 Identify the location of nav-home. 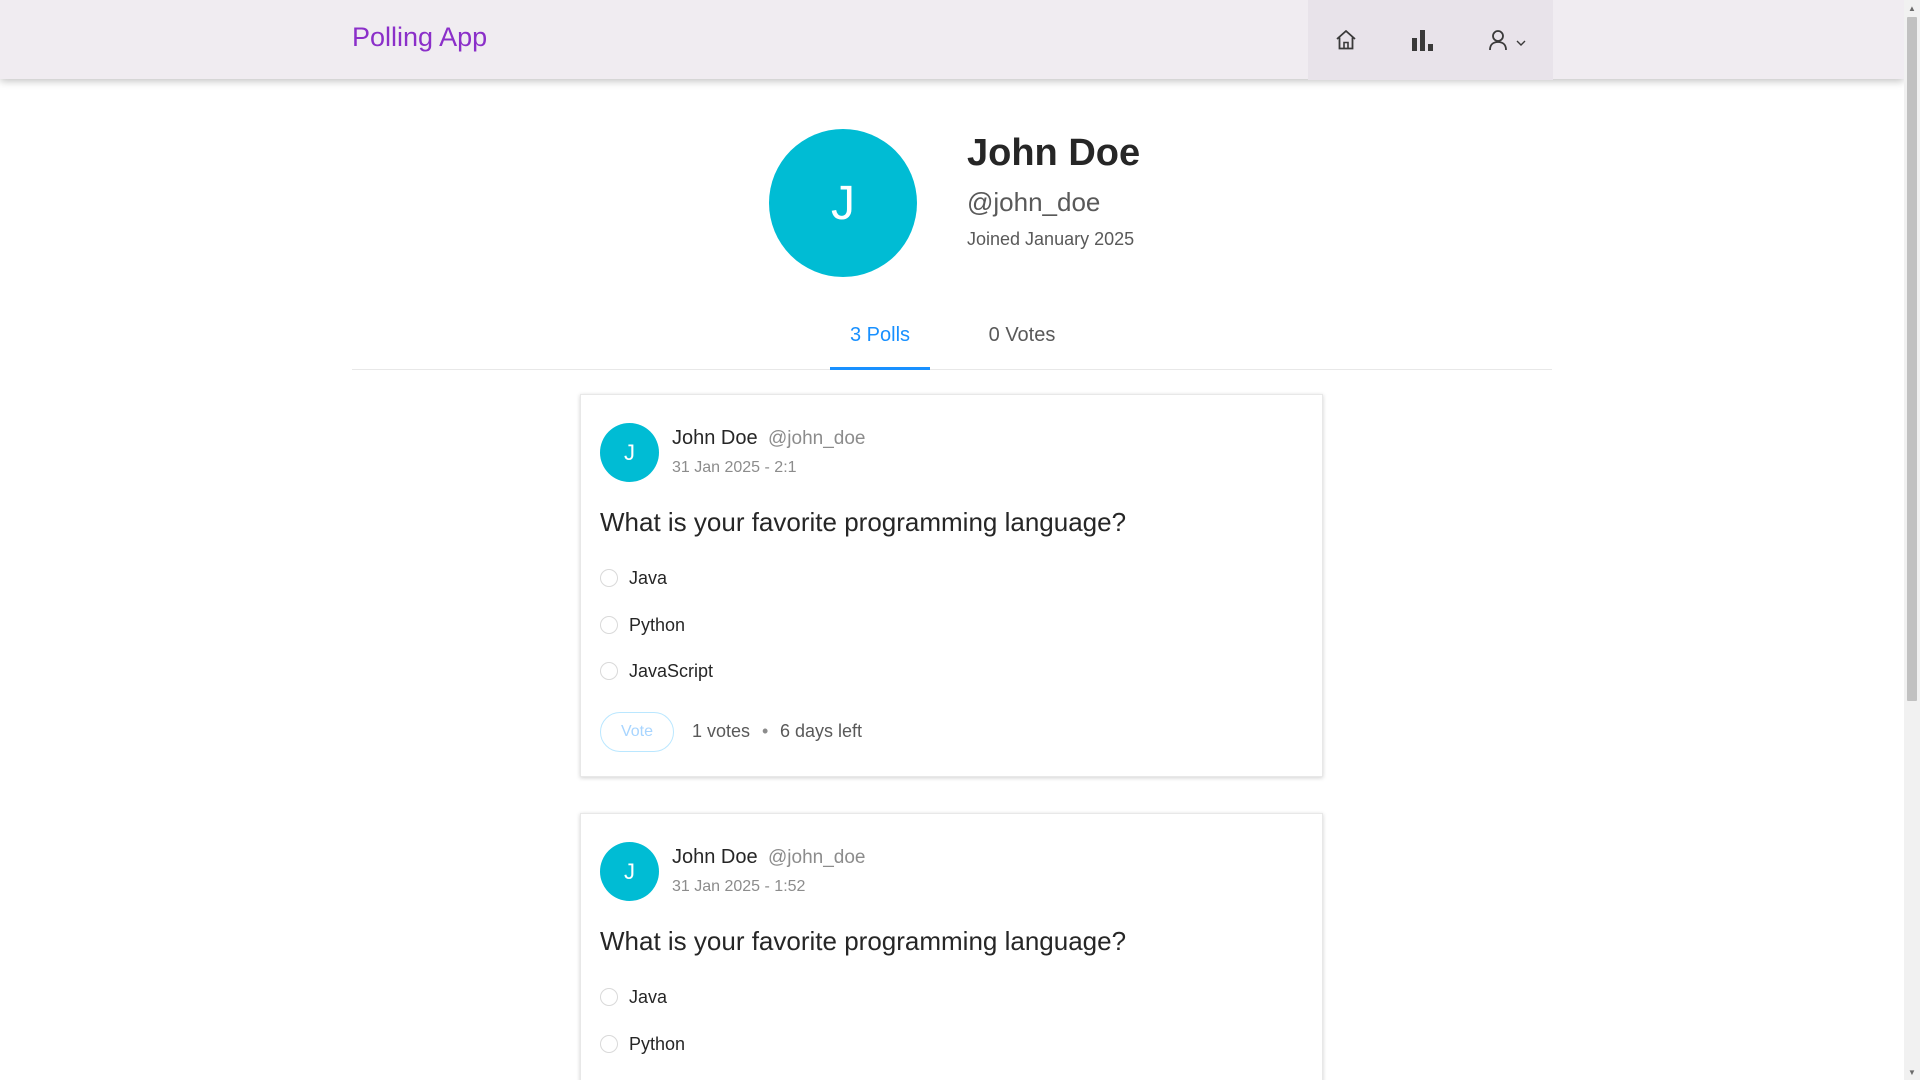
(1346, 40).